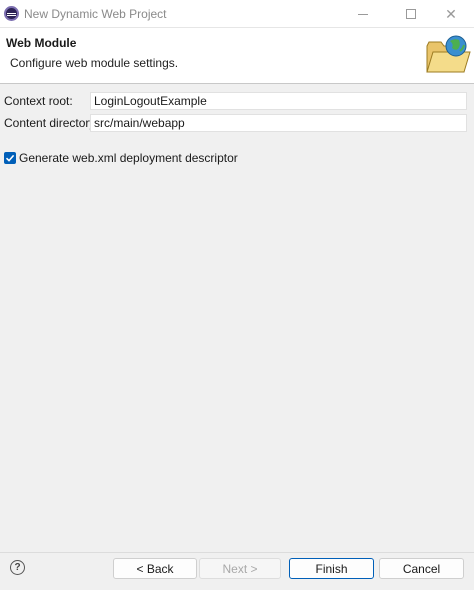 The image size is (474, 590). I want to click on maximize-icon, so click(411, 14).